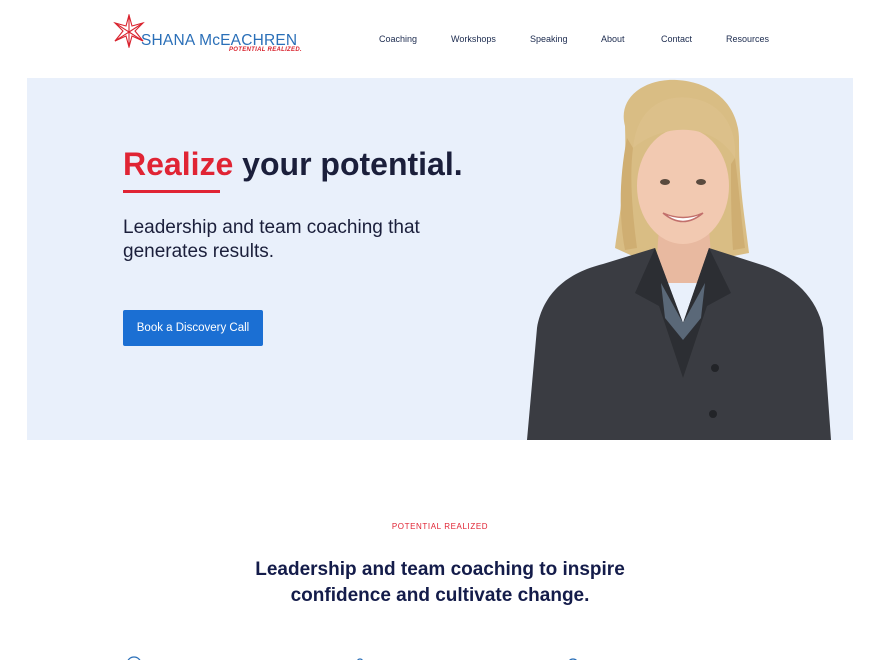 This screenshot has height=660, width=880. Describe the element at coordinates (193, 328) in the screenshot. I see `book-discovery-call-button: Book a Discovery Call` at that location.